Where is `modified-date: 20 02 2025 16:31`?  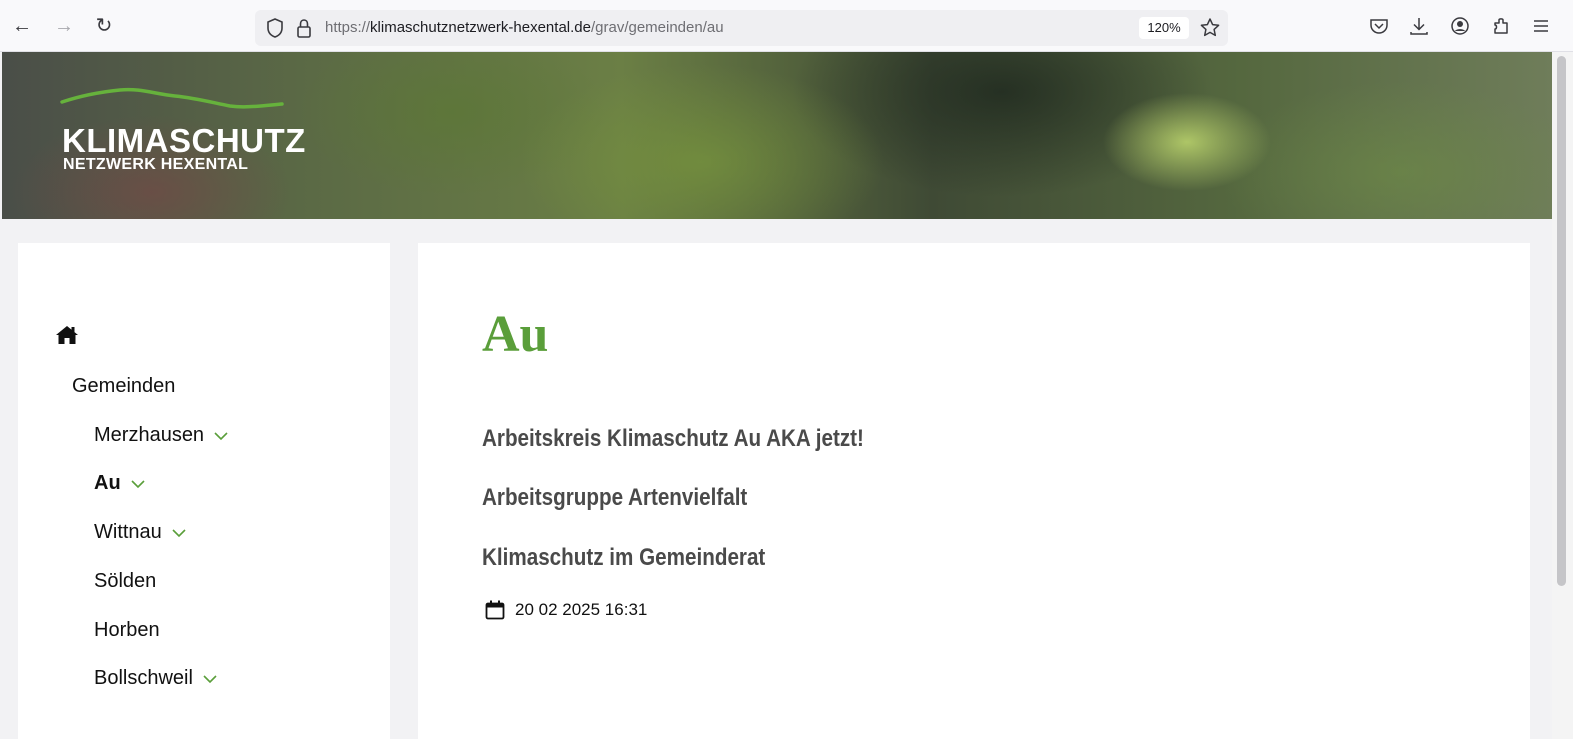 modified-date: 20 02 2025 16:31 is located at coordinates (565, 610).